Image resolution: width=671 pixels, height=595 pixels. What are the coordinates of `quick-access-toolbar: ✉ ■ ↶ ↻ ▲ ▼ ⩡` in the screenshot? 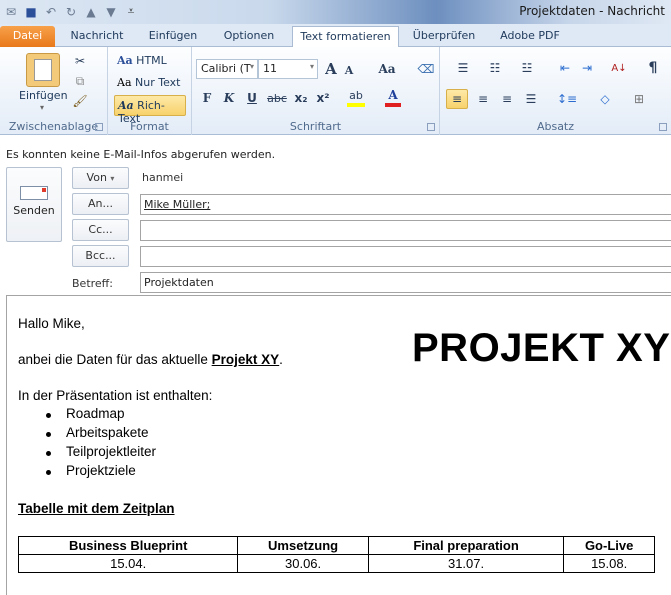 It's located at (71, 11).